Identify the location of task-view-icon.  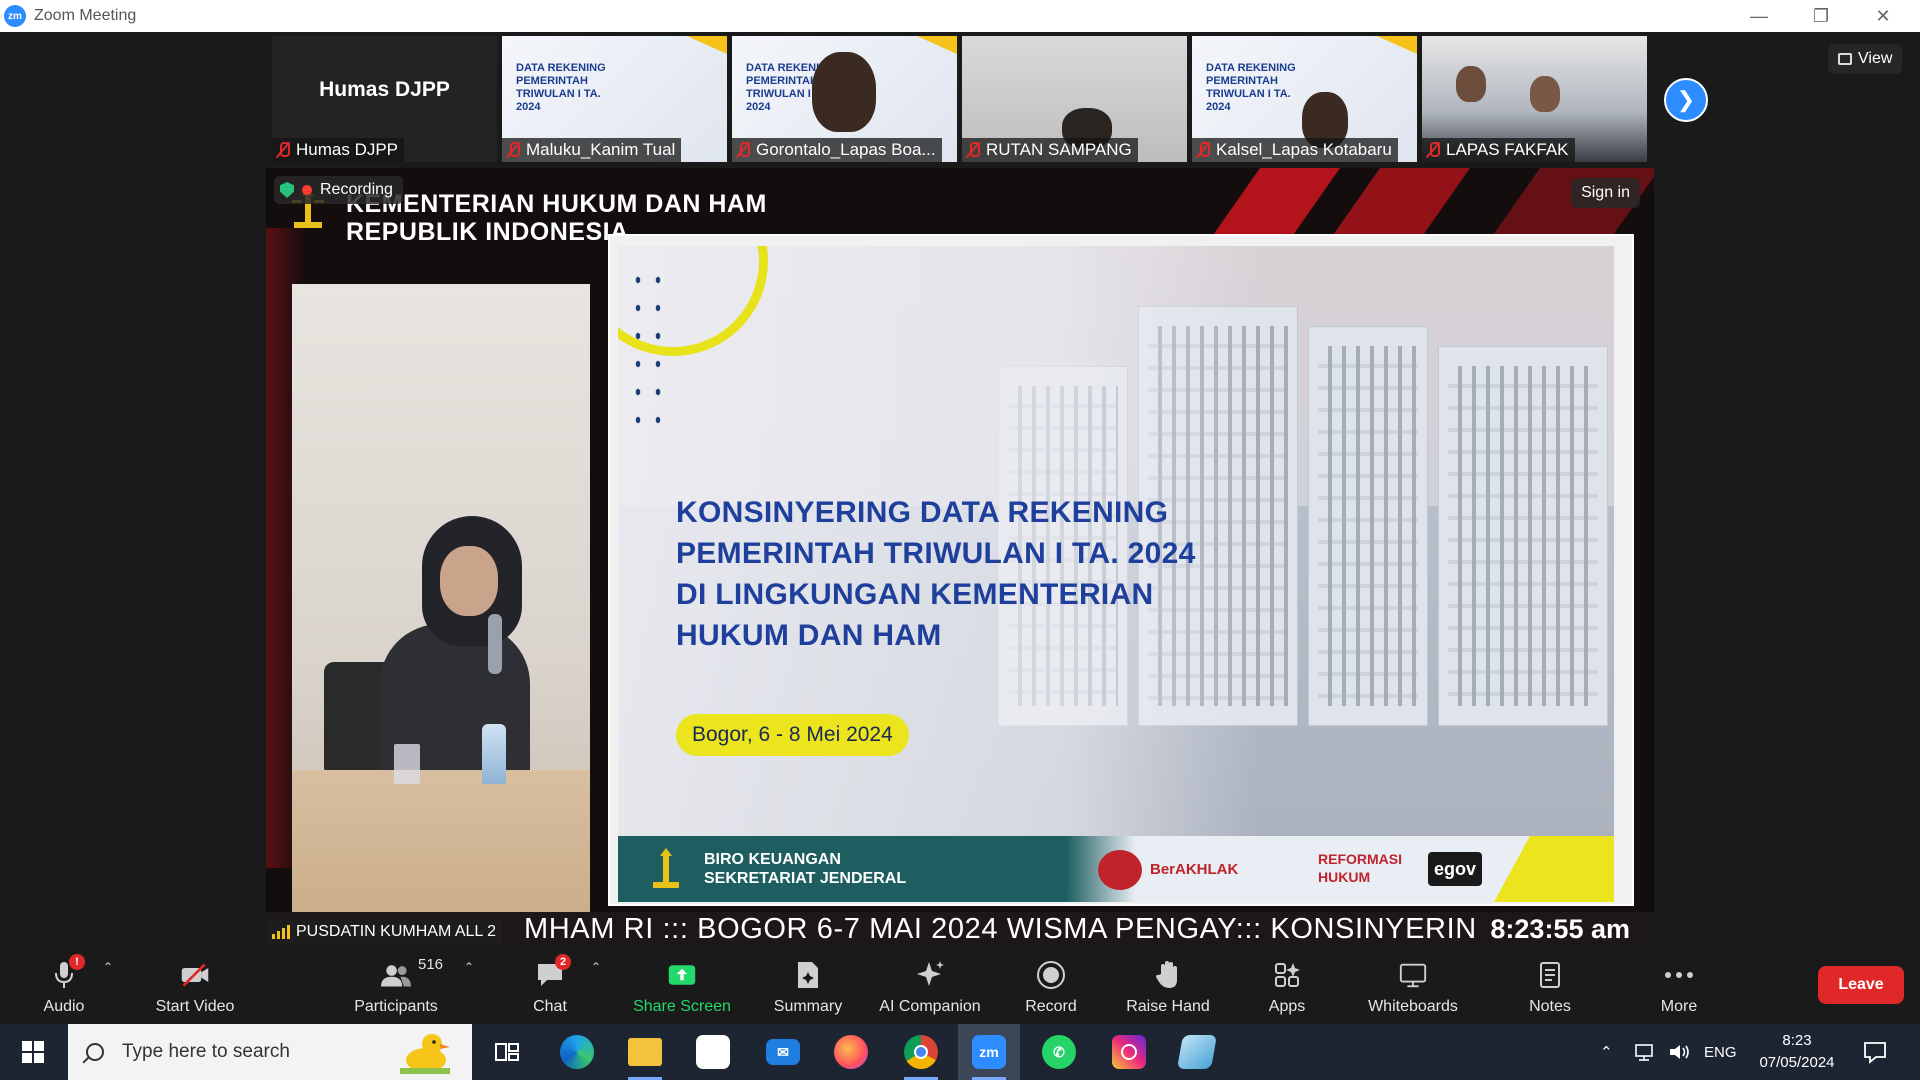
(507, 1052).